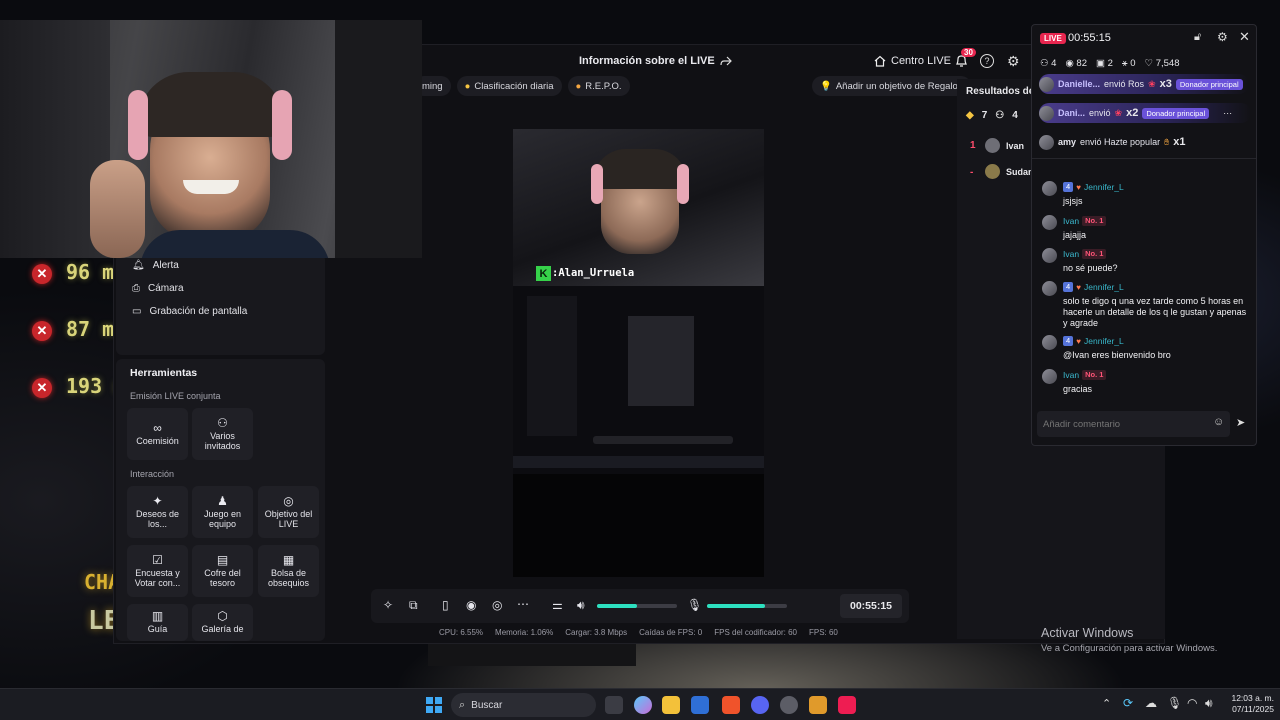  I want to click on team-game-button: ♟ Juego en equipo, so click(222, 512).